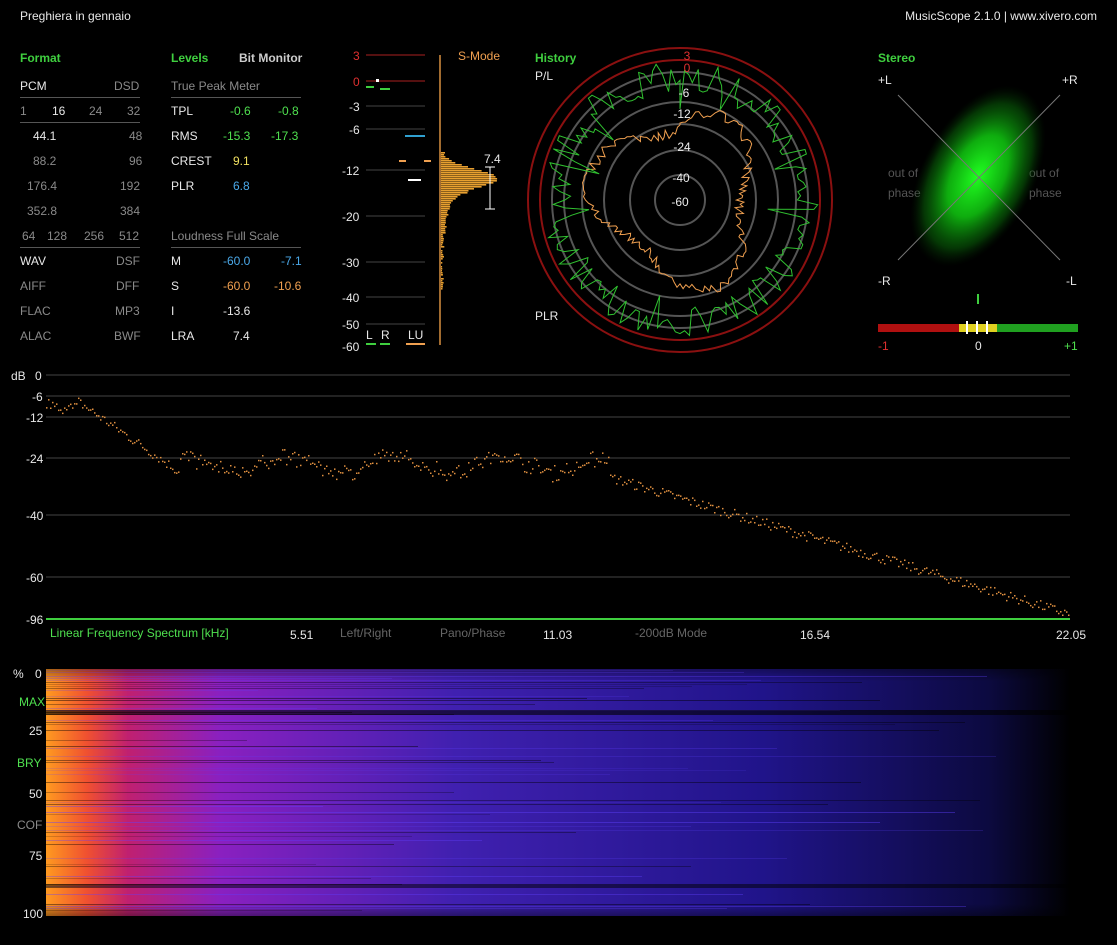 The width and height of the screenshot is (1117, 945). What do you see at coordinates (175, 286) in the screenshot?
I see `loud-s-label: S` at bounding box center [175, 286].